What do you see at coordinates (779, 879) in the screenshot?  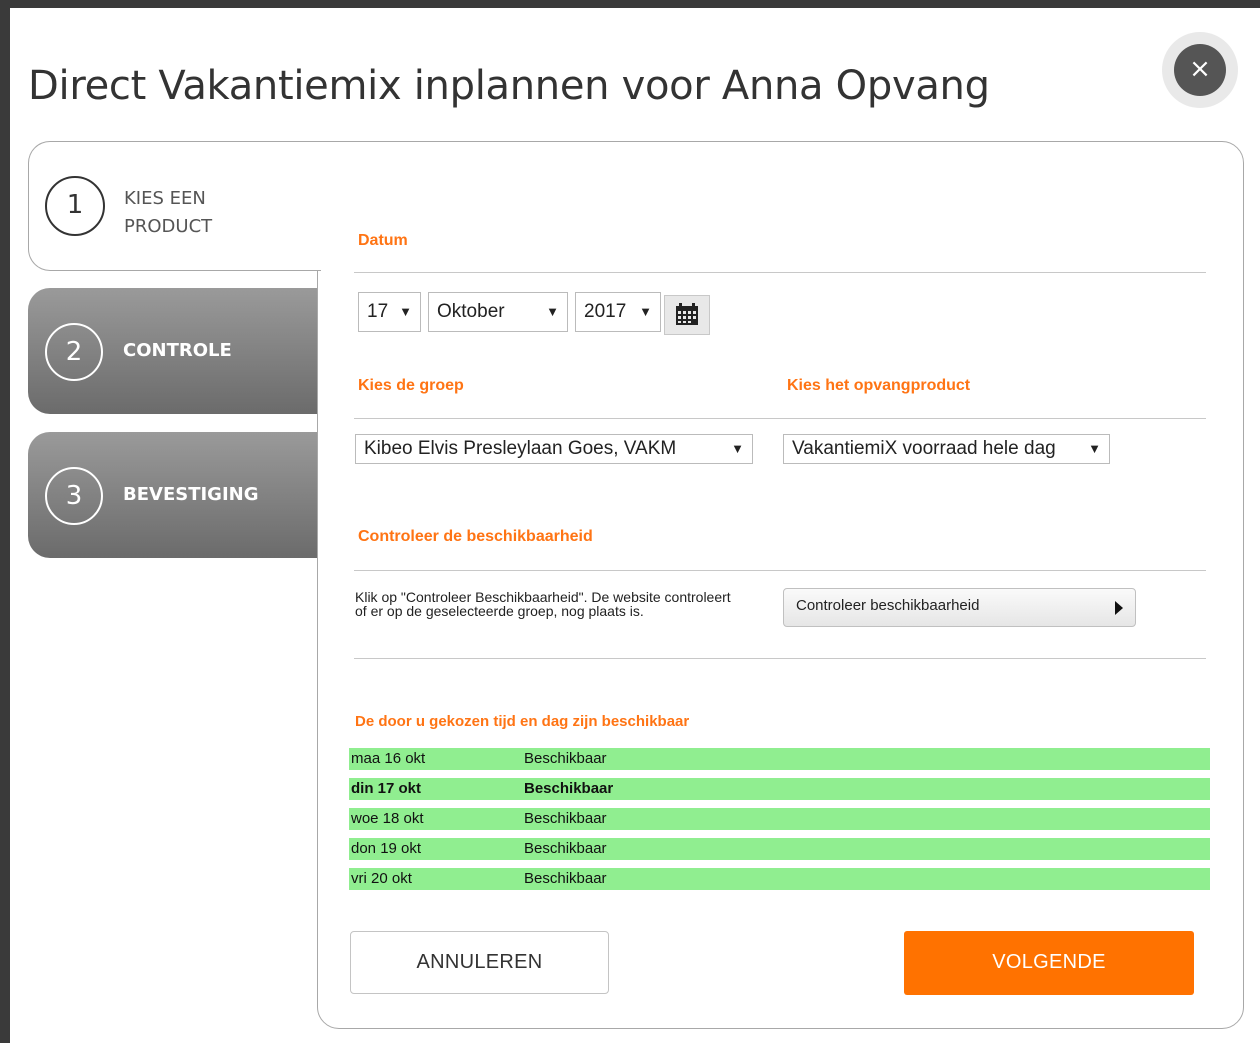 I see `availability-row: vri 20 okt Beschikbaar` at bounding box center [779, 879].